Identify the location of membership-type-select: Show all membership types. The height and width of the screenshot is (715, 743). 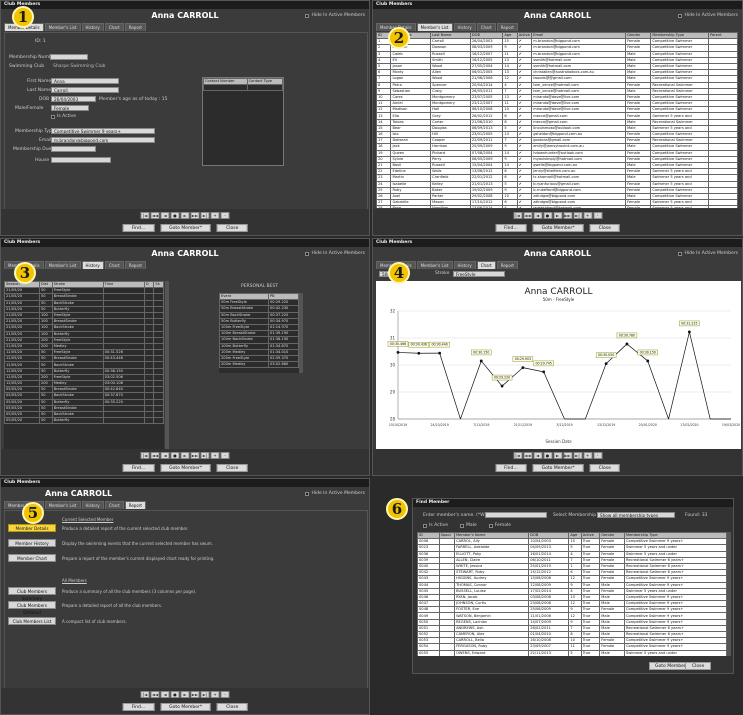
(636, 515).